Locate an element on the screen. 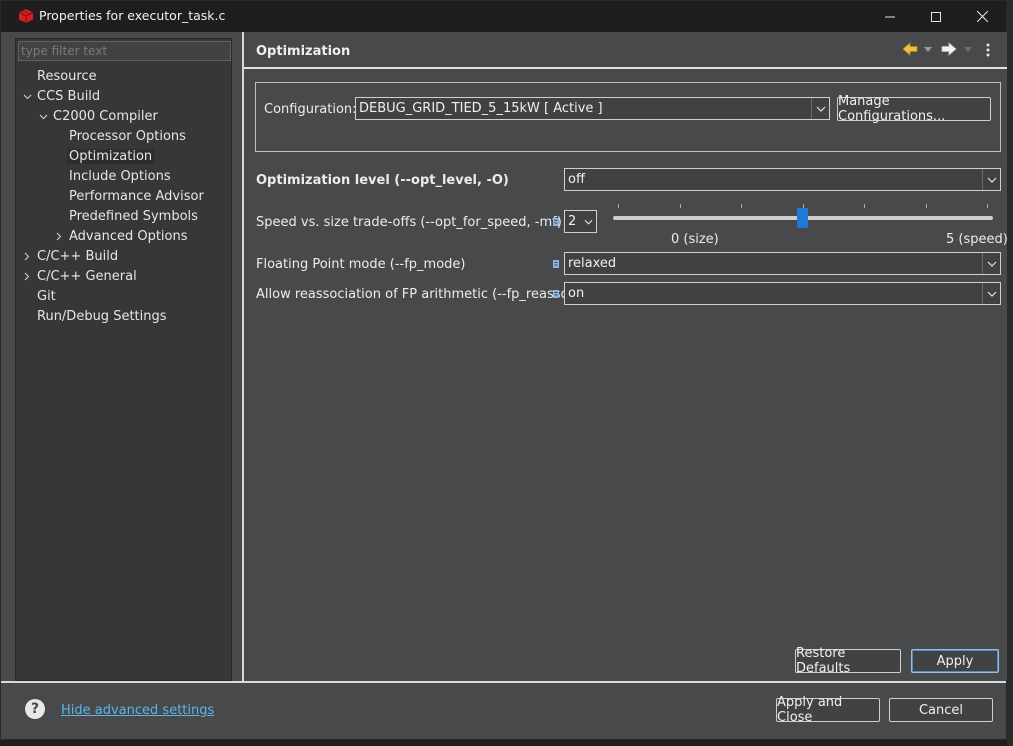  configuration-combo: DEBUG_GRID_TIED_5_15kW [ Active ] is located at coordinates (592, 108).